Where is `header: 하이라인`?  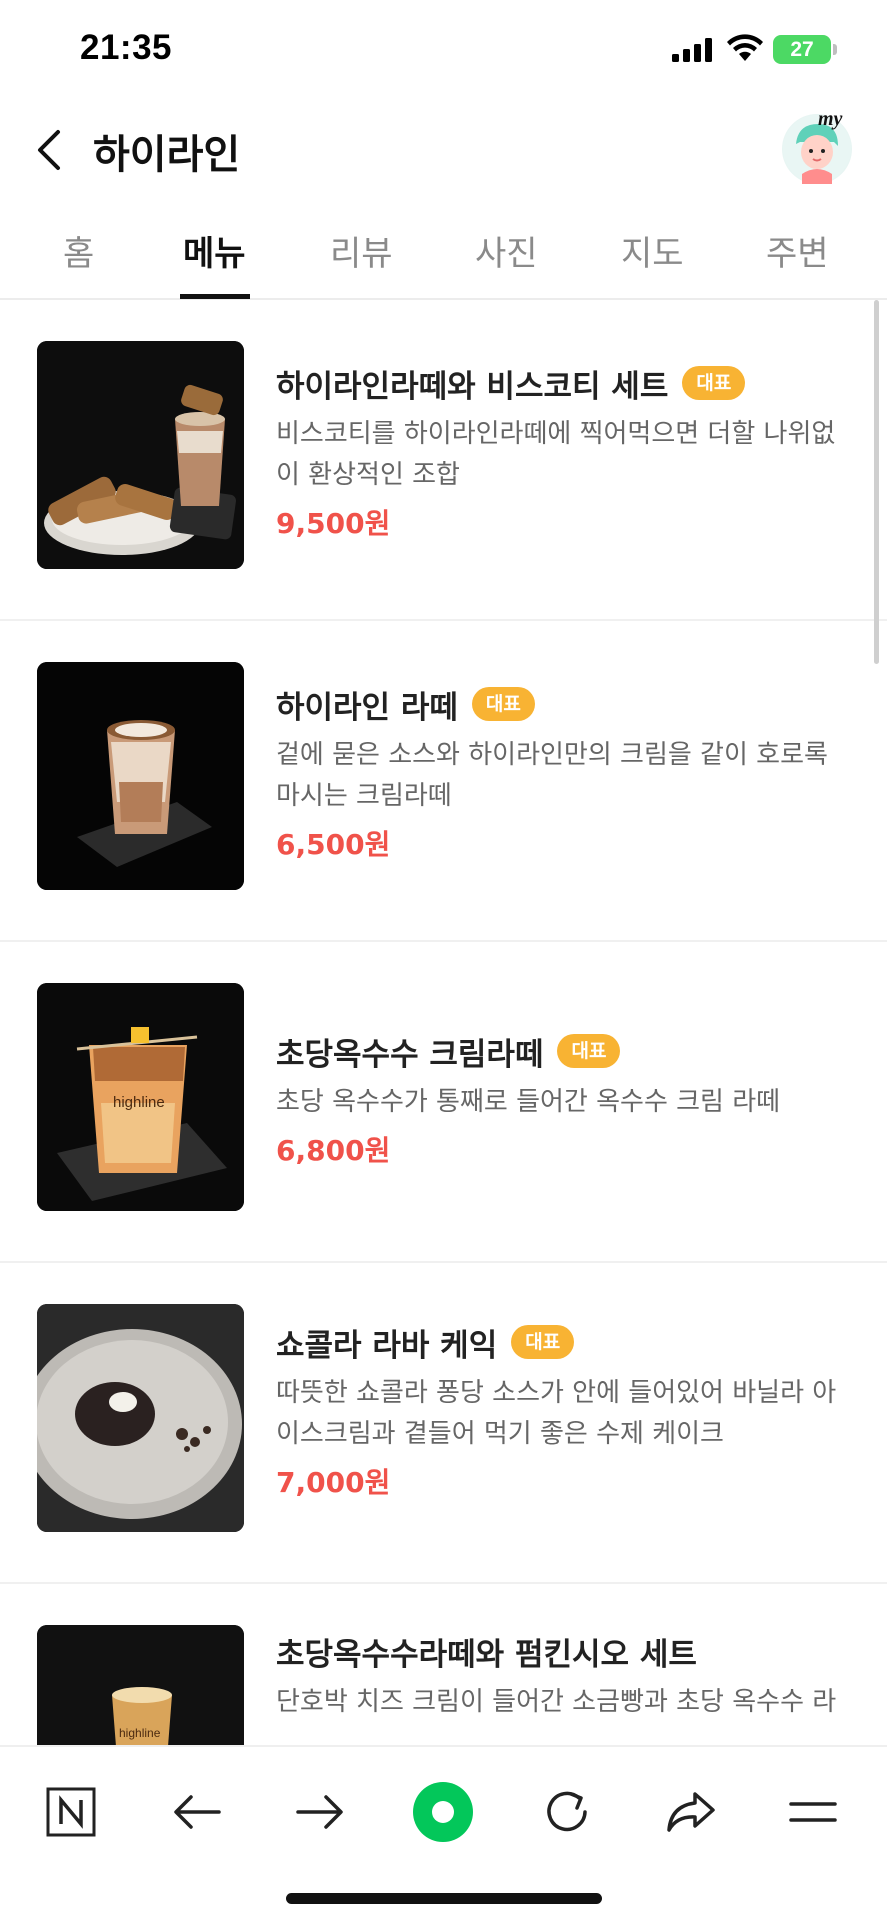
header: 하이라인 is located at coordinates (443, 150).